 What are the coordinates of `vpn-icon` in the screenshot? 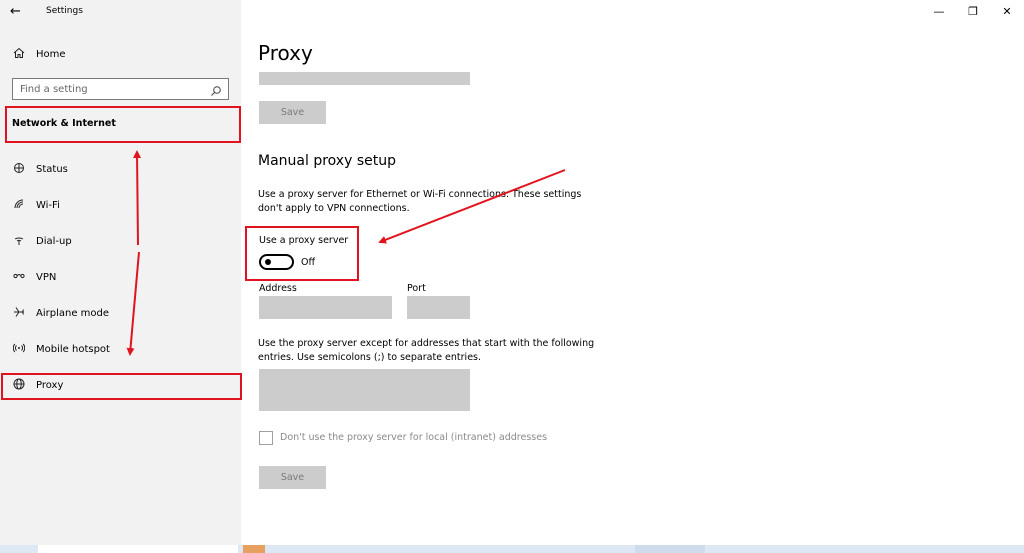 It's located at (19, 277).